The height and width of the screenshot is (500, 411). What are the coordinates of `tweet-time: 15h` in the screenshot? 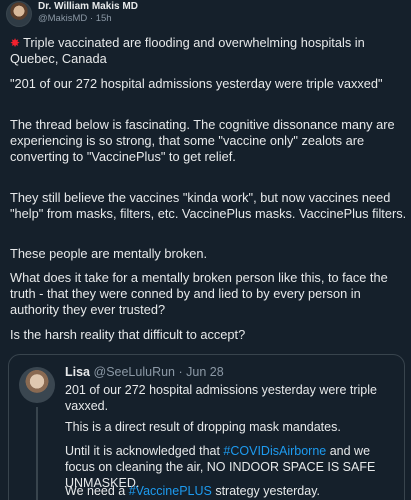 It's located at (104, 18).